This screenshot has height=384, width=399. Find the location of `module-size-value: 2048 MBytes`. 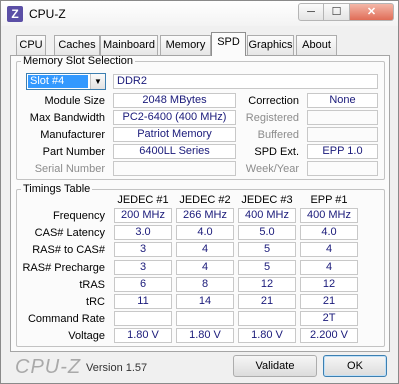

module-size-value: 2048 MBytes is located at coordinates (174, 100).